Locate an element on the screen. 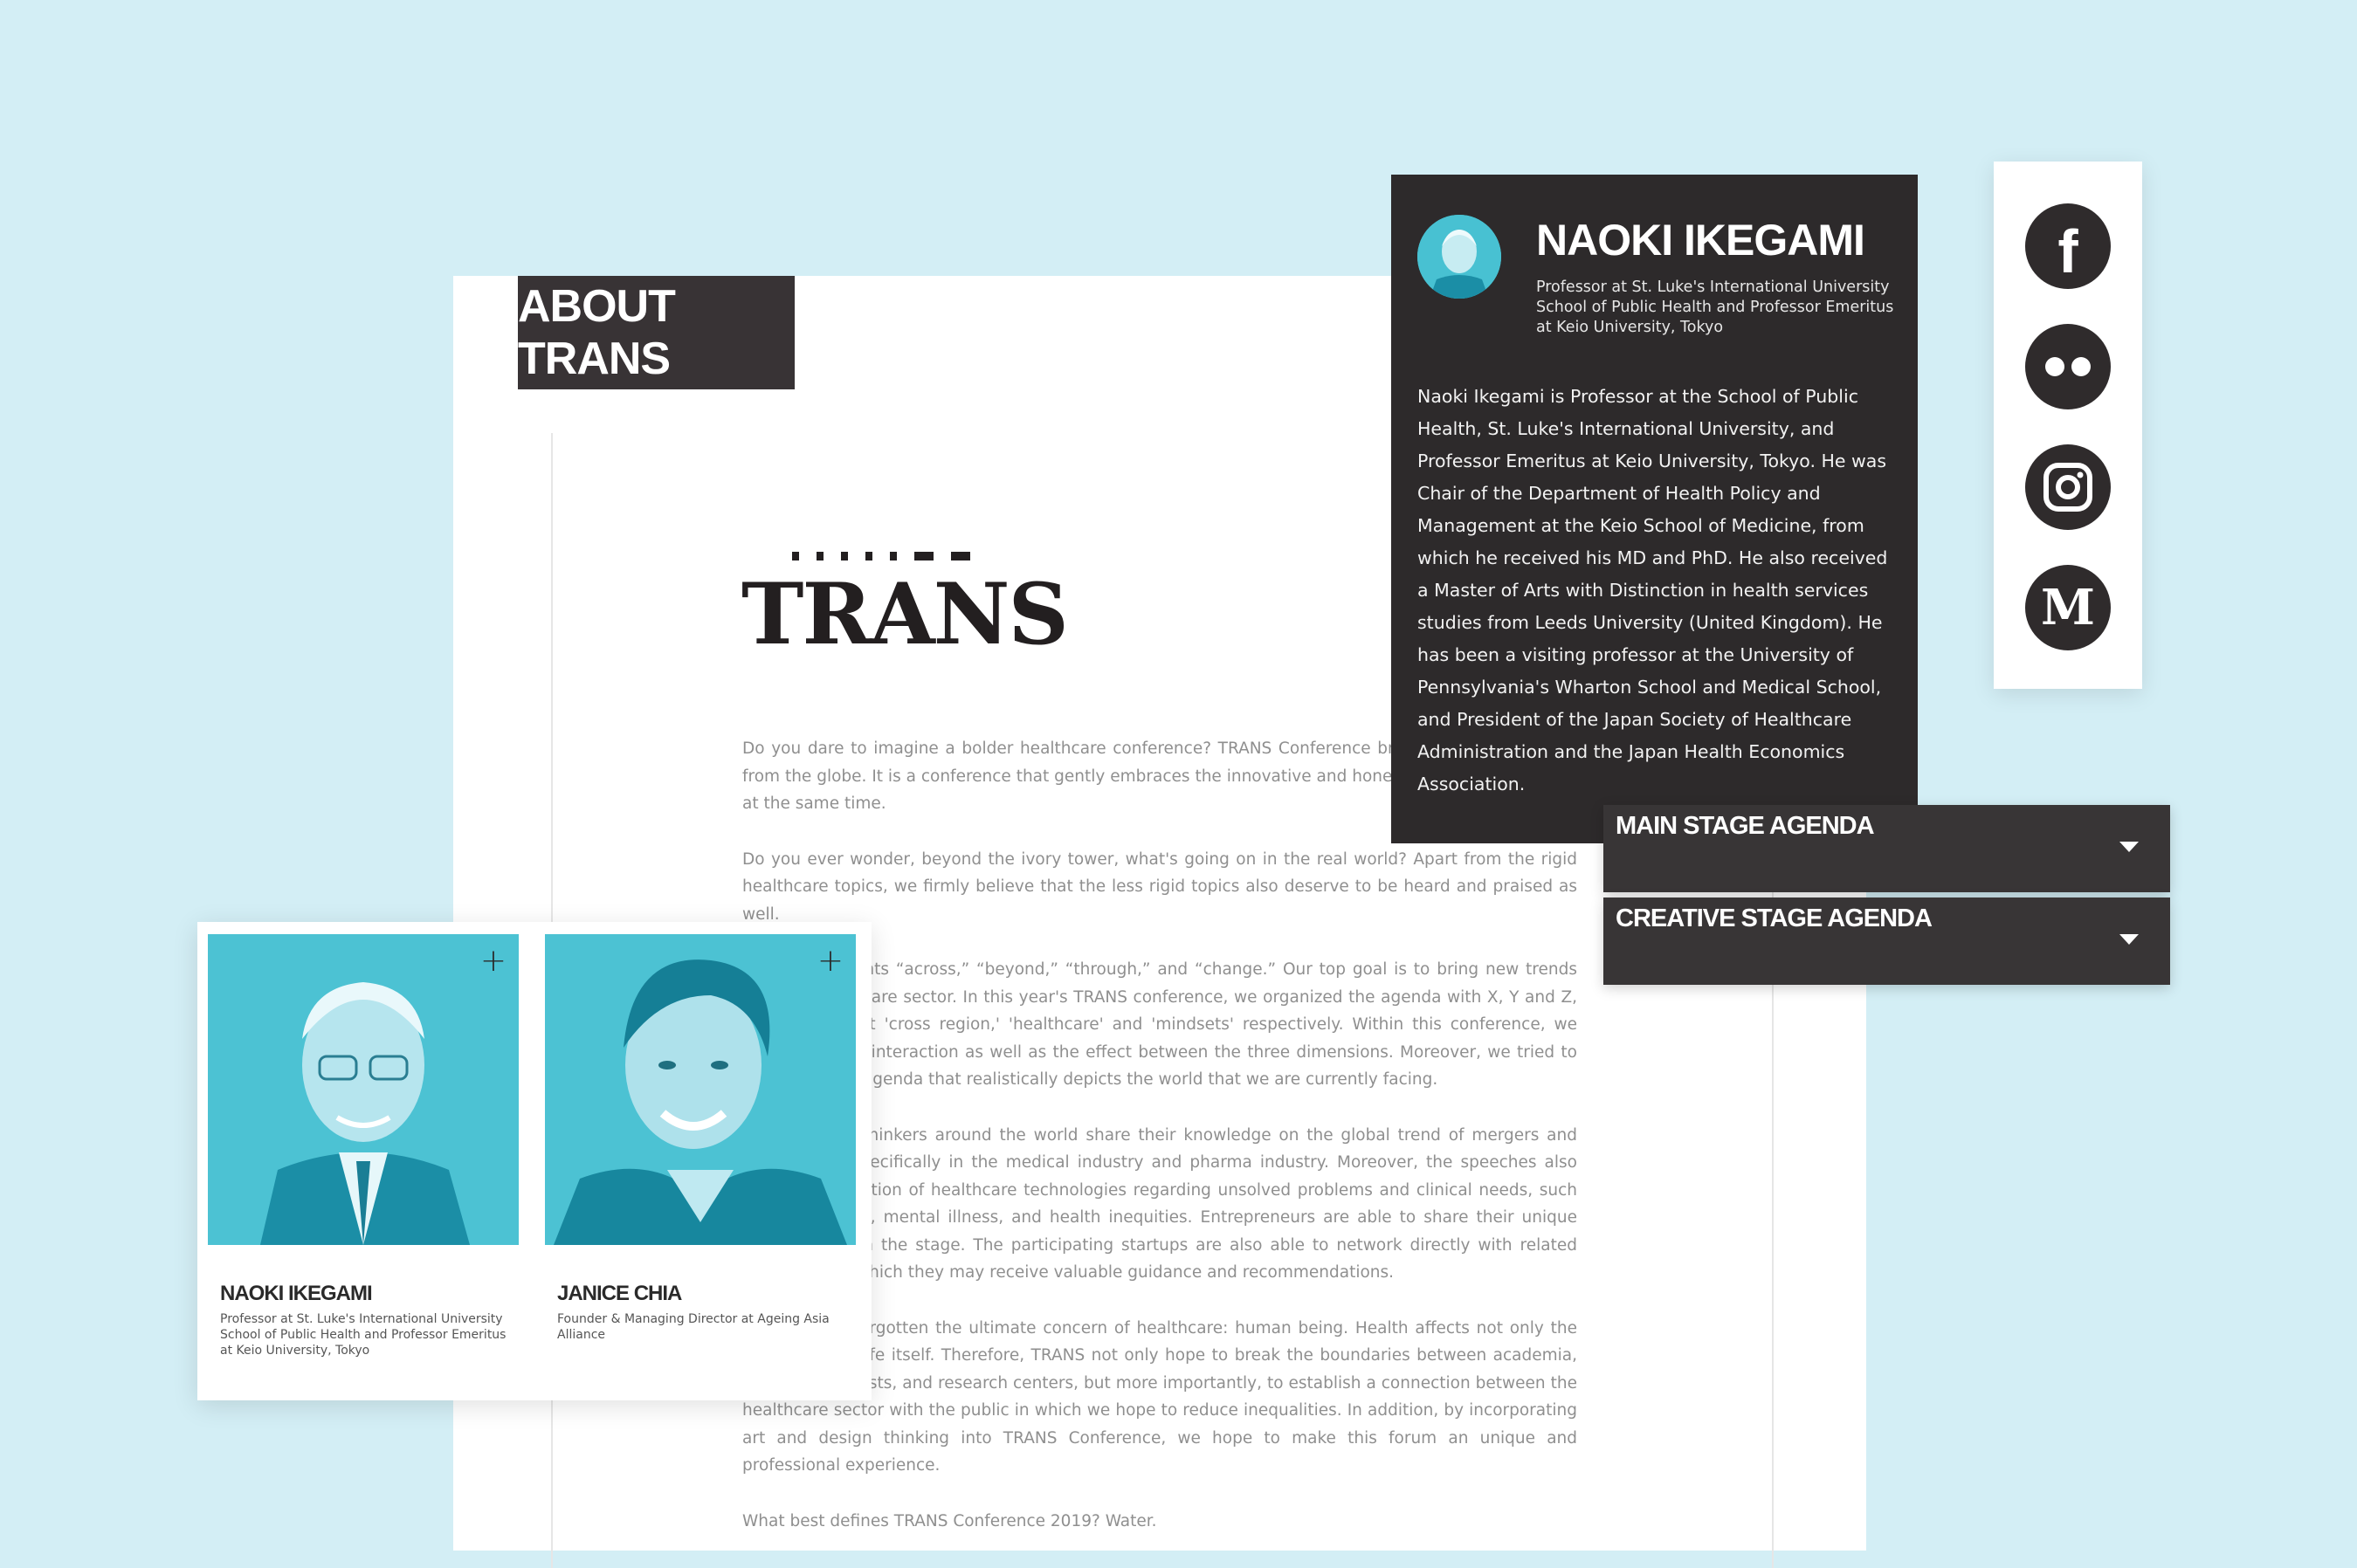 This screenshot has height=1568, width=2357. avatar is located at coordinates (1459, 257).